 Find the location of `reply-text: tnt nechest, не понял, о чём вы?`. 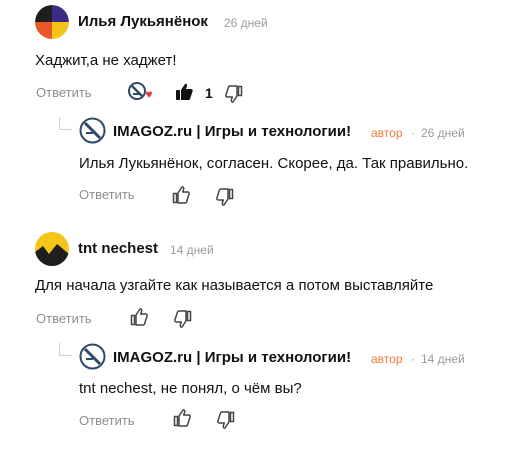

reply-text: tnt nechest, не понял, о чём вы? is located at coordinates (190, 388).